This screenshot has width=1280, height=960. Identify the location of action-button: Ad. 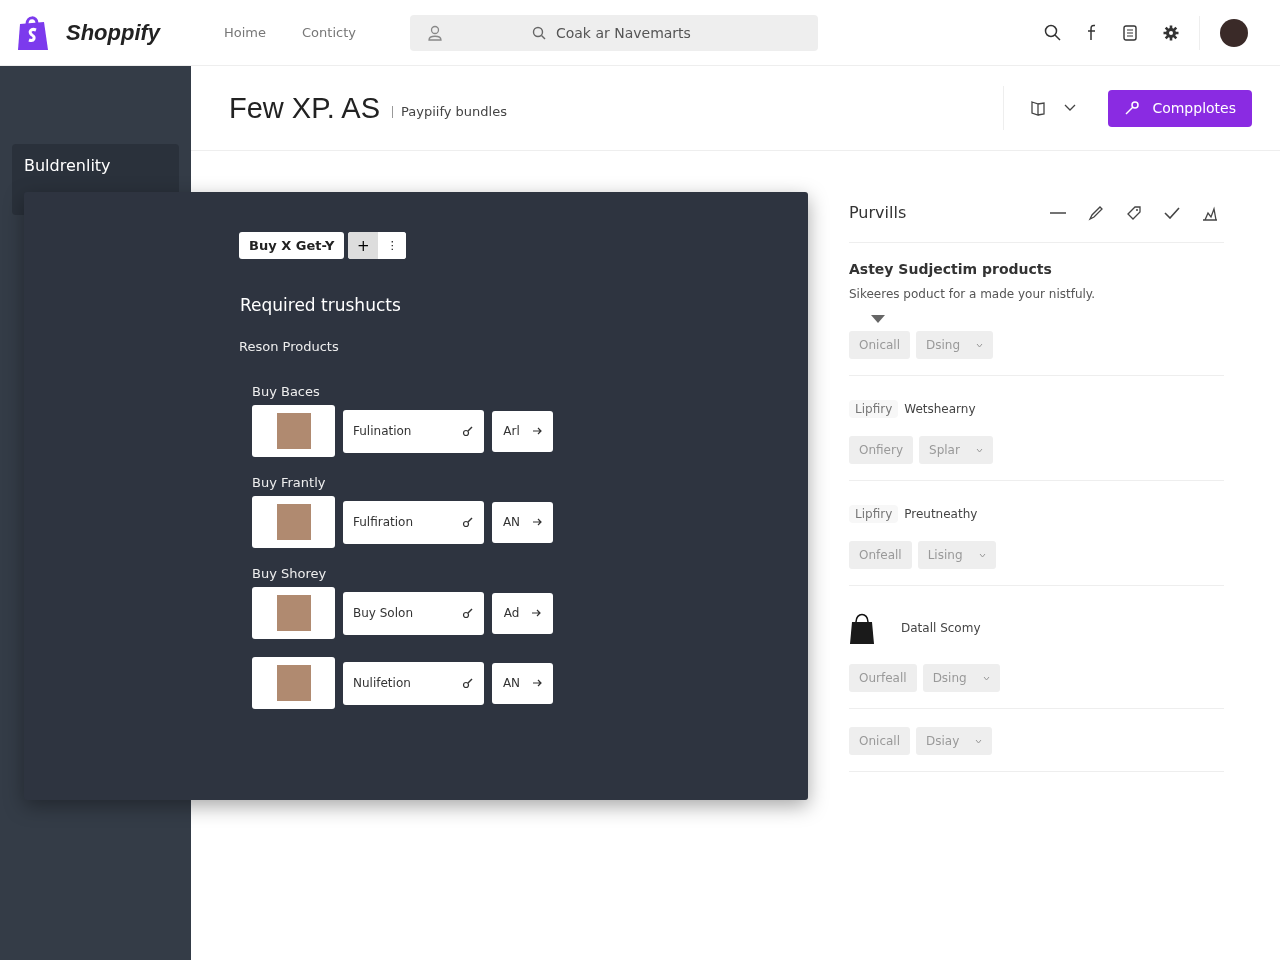
(522, 613).